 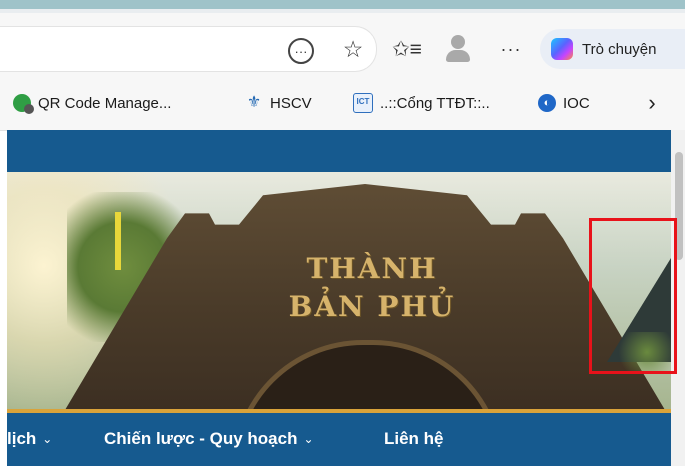 I want to click on favorite-label: HSCV, so click(x=291, y=103).